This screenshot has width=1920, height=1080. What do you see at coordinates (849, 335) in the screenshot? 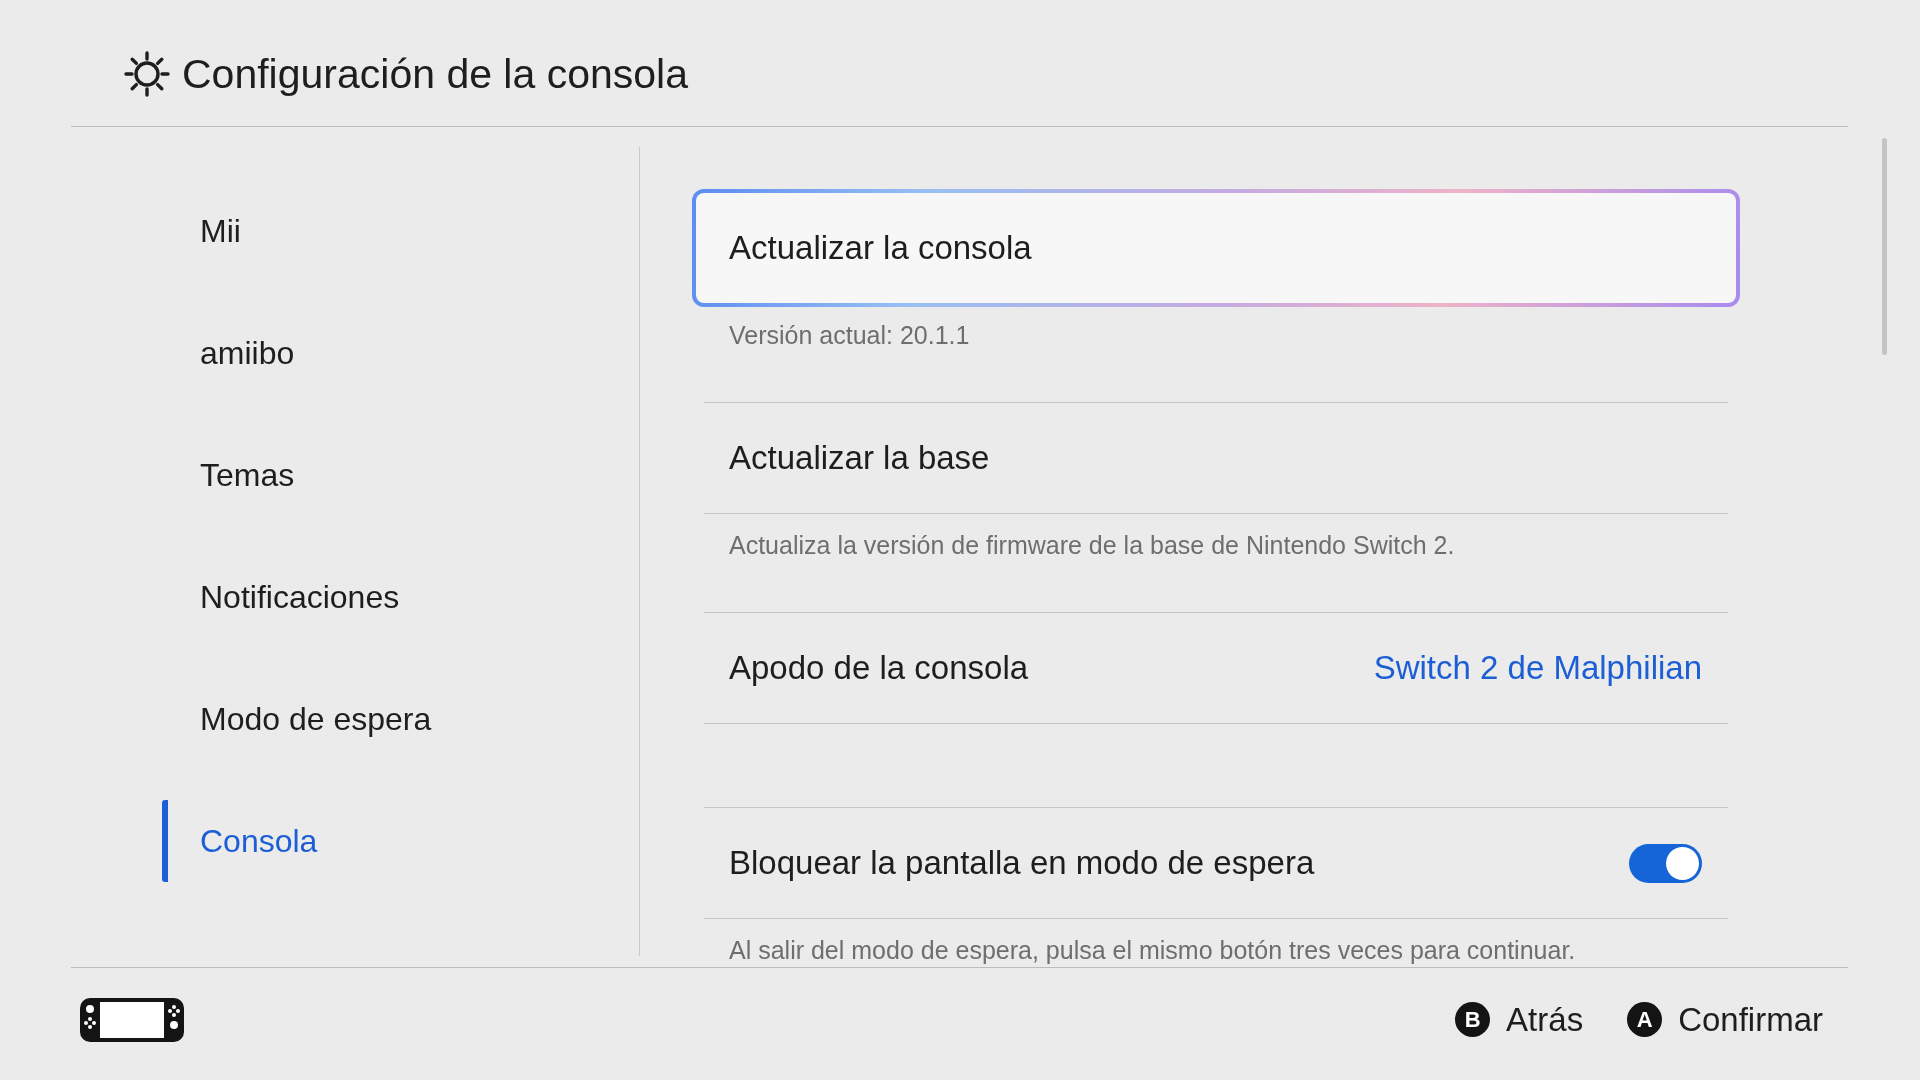
I see `setting-description: Versión actual: 20.1.1` at bounding box center [849, 335].